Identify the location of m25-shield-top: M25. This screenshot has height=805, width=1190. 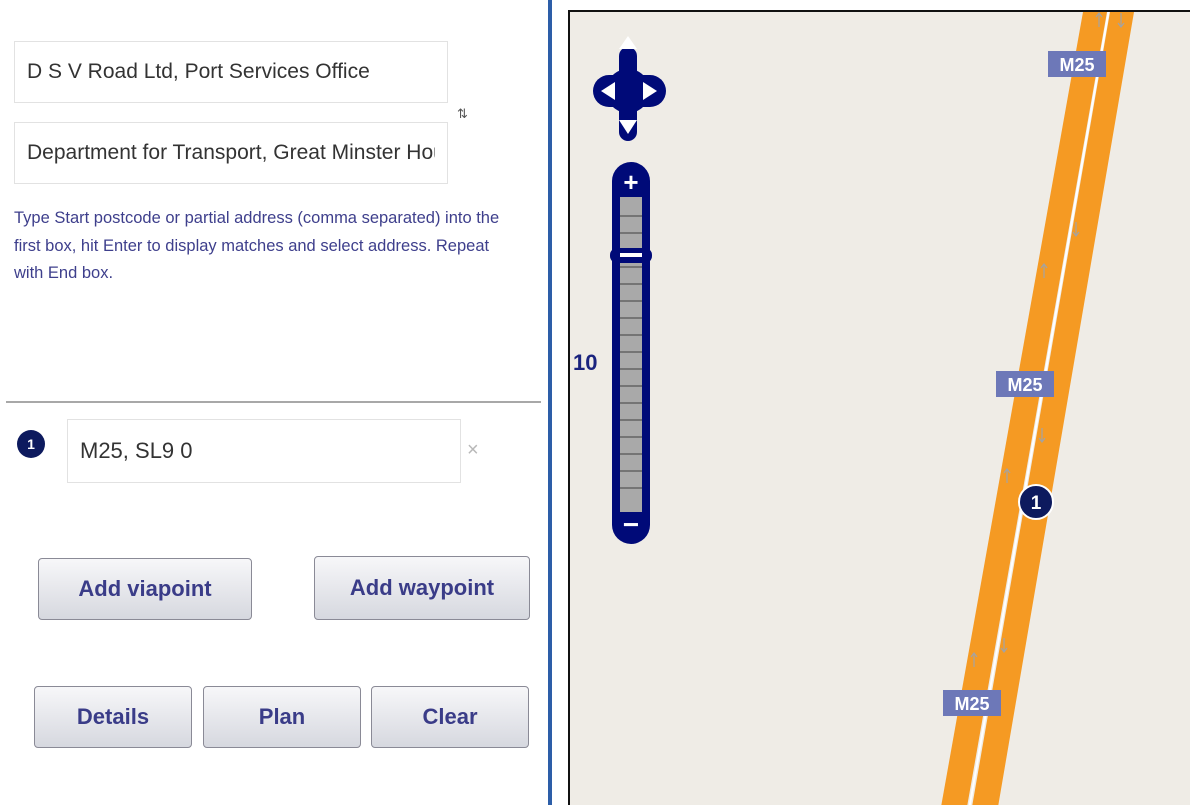
(1077, 64).